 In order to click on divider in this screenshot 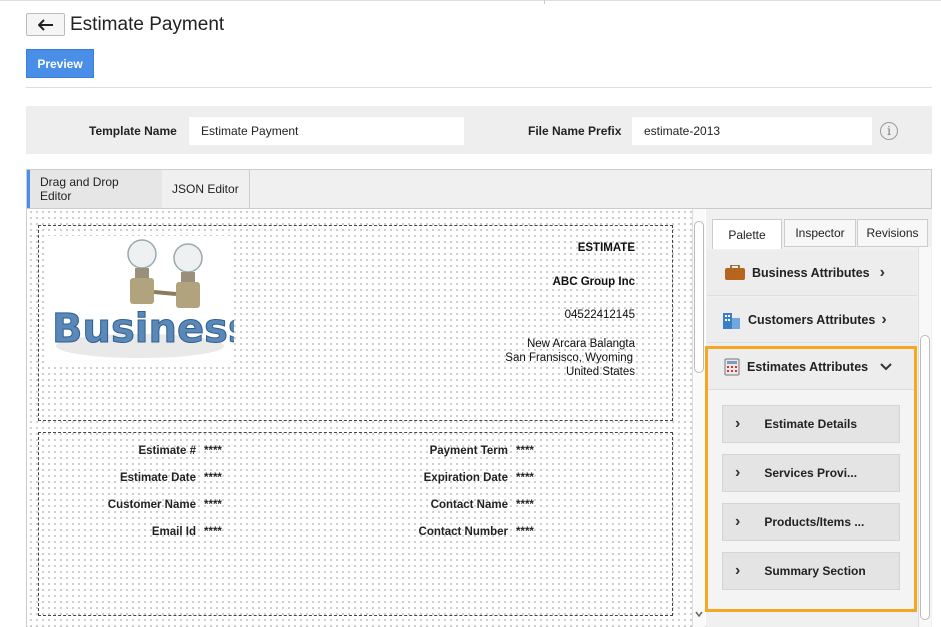, I will do `click(479, 87)`.